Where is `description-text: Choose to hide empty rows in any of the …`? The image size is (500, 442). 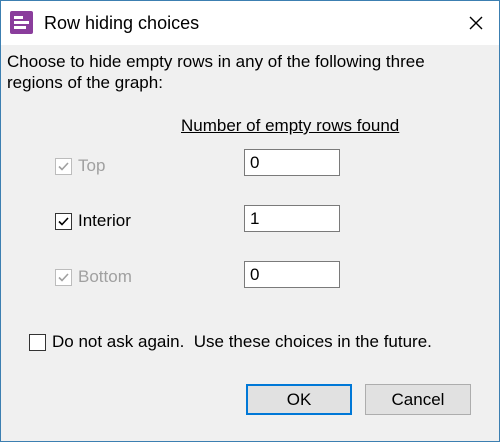
description-text: Choose to hide empty rows in any of the … is located at coordinates (216, 72).